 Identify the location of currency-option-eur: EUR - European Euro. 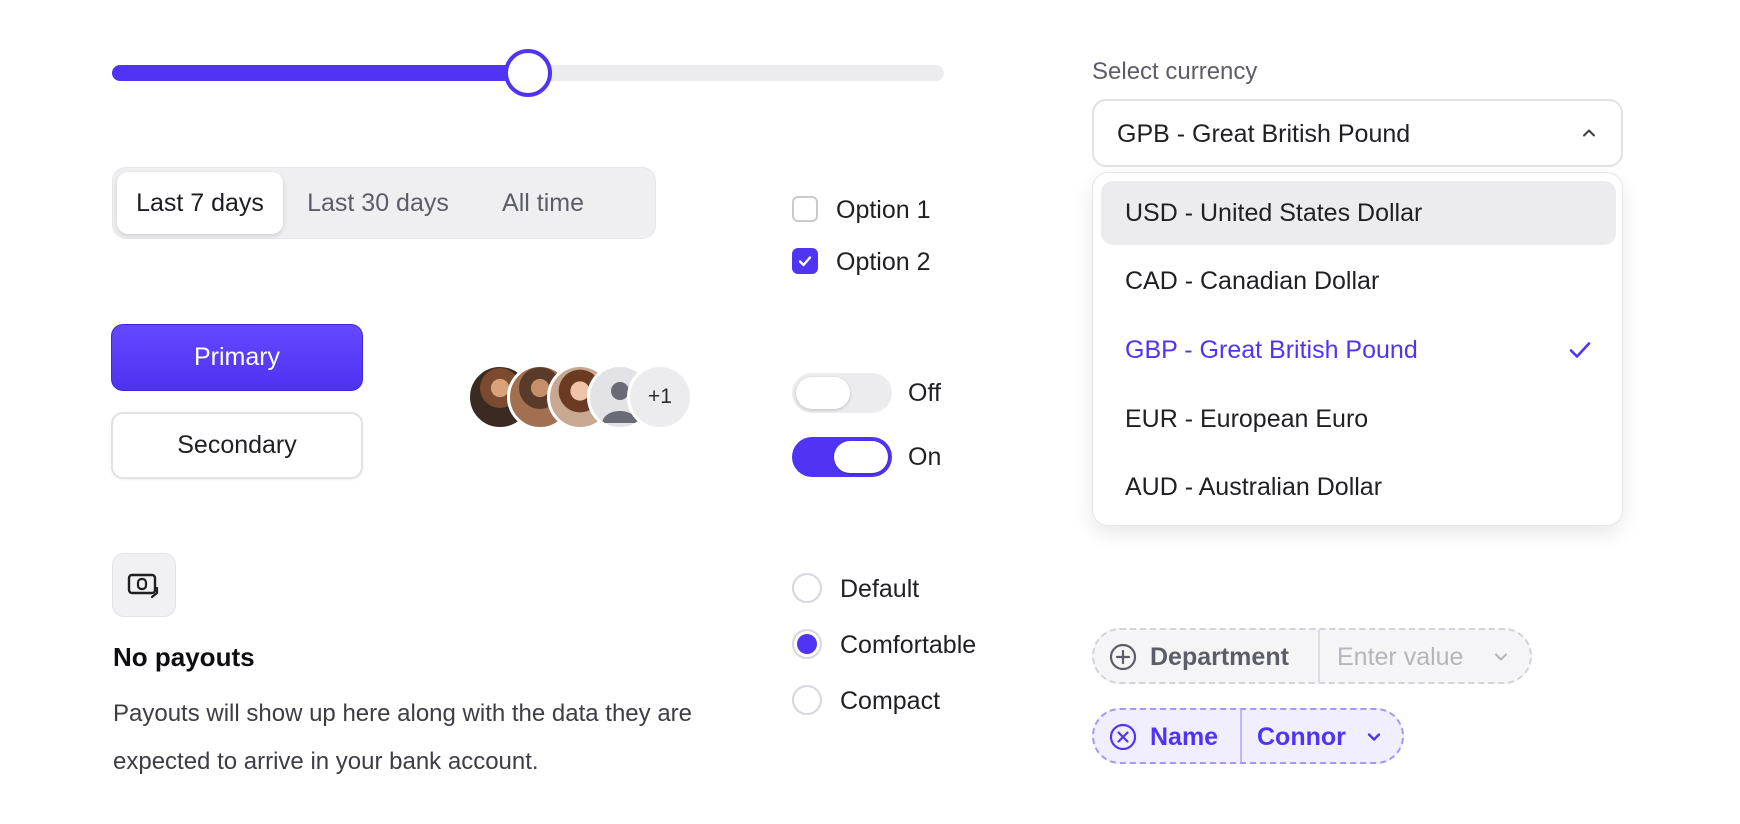
(1358, 419).